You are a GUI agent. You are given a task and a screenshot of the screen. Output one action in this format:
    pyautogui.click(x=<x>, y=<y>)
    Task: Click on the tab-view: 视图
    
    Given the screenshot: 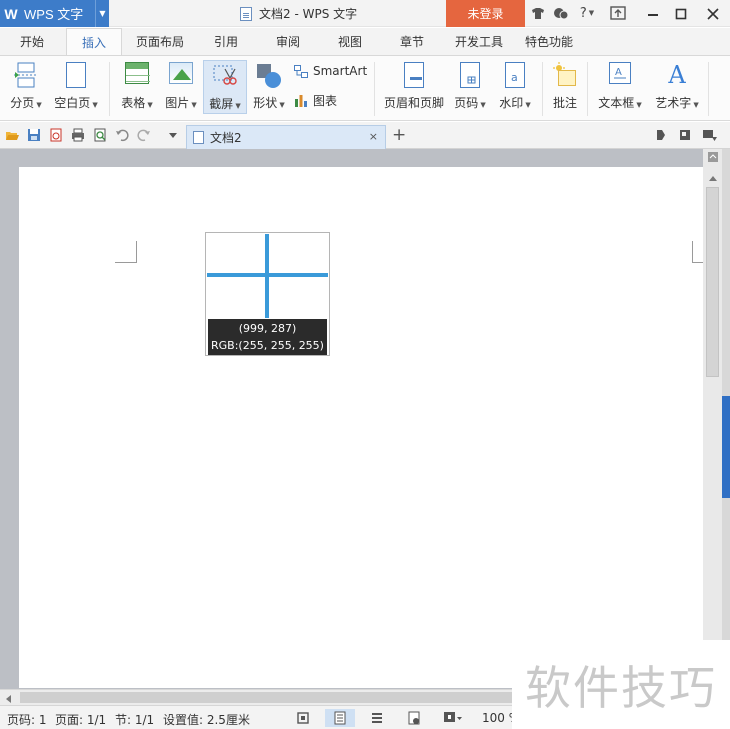 What is the action you would take?
    pyautogui.click(x=350, y=41)
    